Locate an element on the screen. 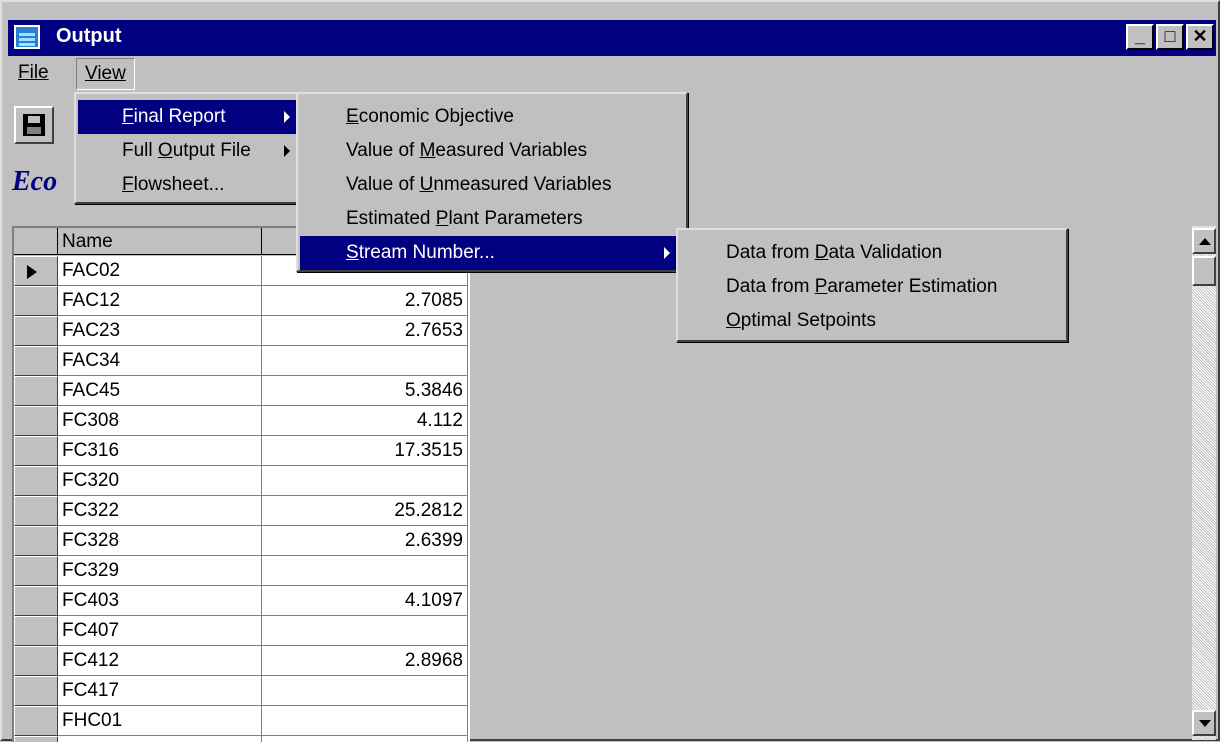 The height and width of the screenshot is (742, 1220). table-row: FC417 is located at coordinates (242, 691).